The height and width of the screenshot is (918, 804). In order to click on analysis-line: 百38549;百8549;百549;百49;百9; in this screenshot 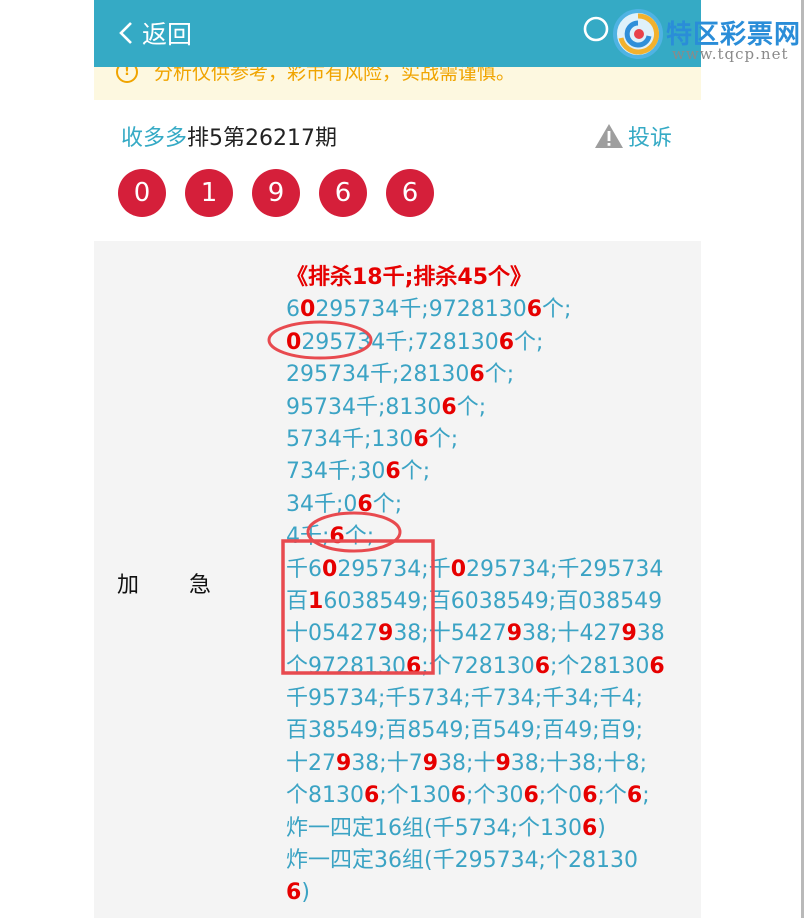, I will do `click(486, 731)`.